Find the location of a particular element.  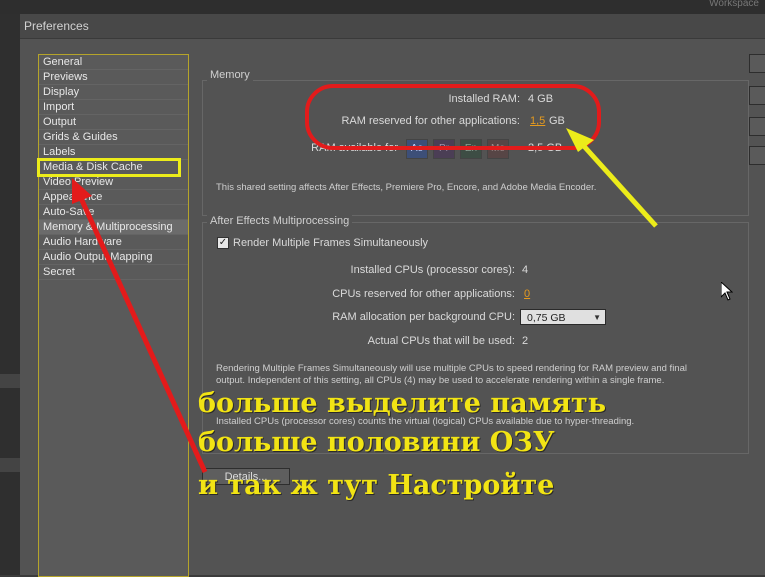

ok-button is located at coordinates (757, 63).